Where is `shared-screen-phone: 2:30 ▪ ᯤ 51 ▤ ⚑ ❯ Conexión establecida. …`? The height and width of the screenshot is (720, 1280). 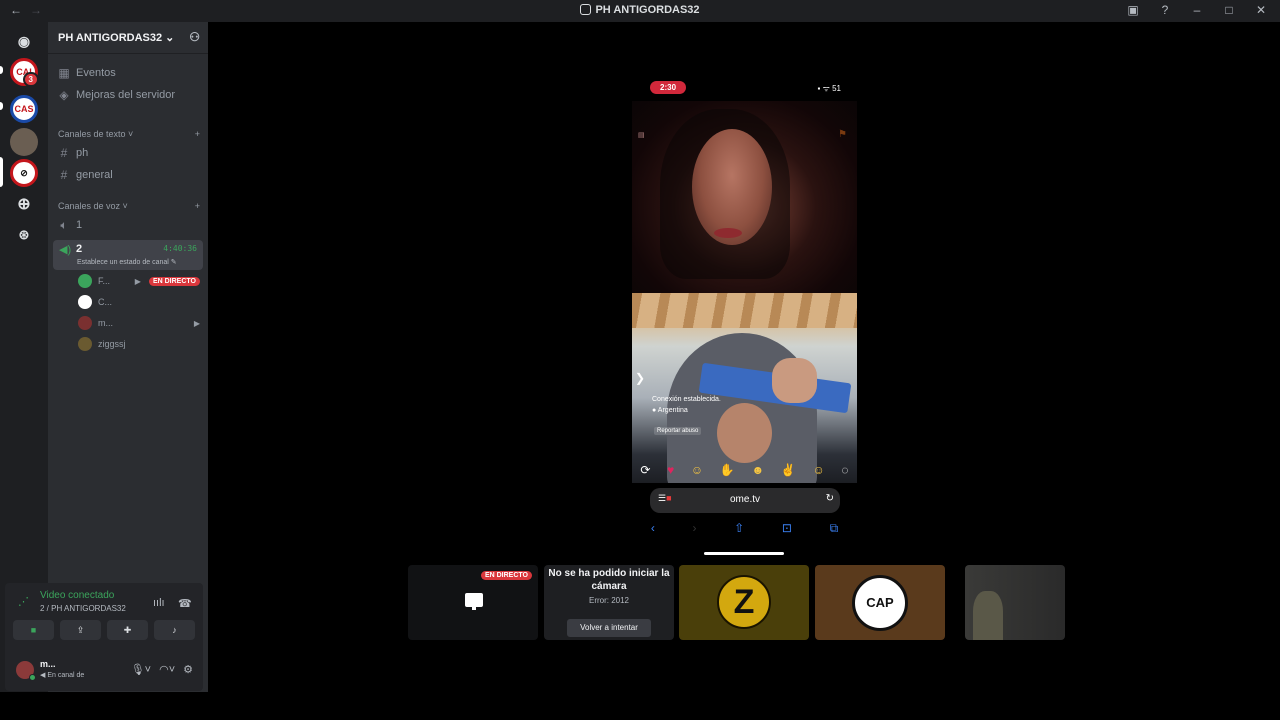
shared-screen-phone: 2:30 ▪ ᯤ 51 ▤ ⚑ ❯ Conexión establecida. … is located at coordinates (744, 319).